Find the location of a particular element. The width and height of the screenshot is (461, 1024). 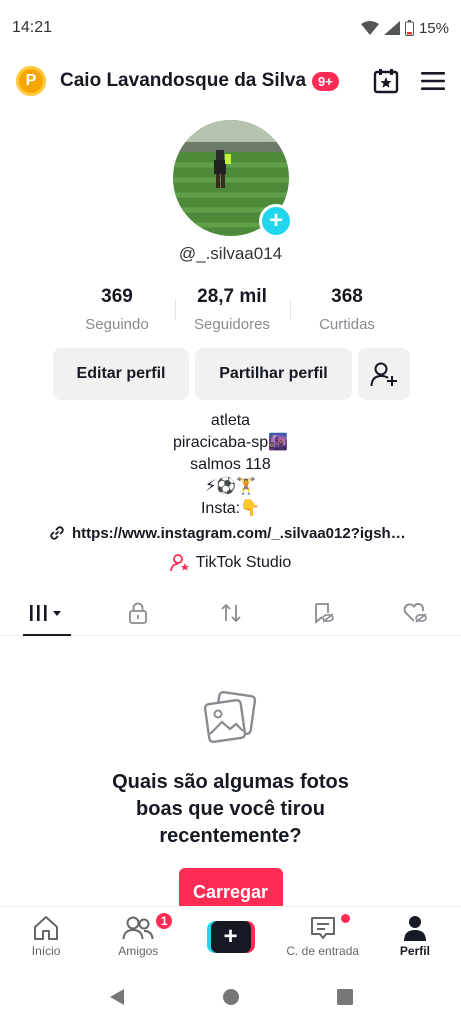

profile-actions: Editar perfil Partilhar perfil is located at coordinates (231, 374).